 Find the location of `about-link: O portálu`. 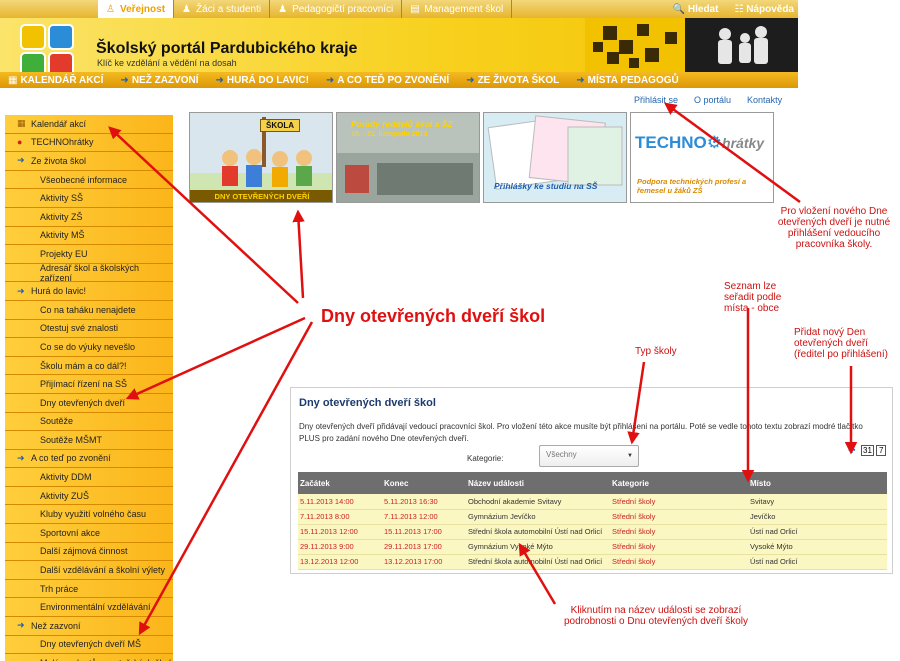

about-link: O portálu is located at coordinates (712, 100).